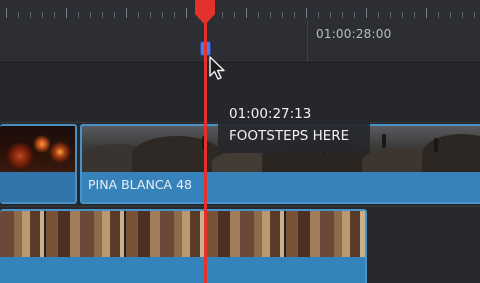  What do you see at coordinates (270, 114) in the screenshot?
I see `tooltip-timecode: 01:00:27:13` at bounding box center [270, 114].